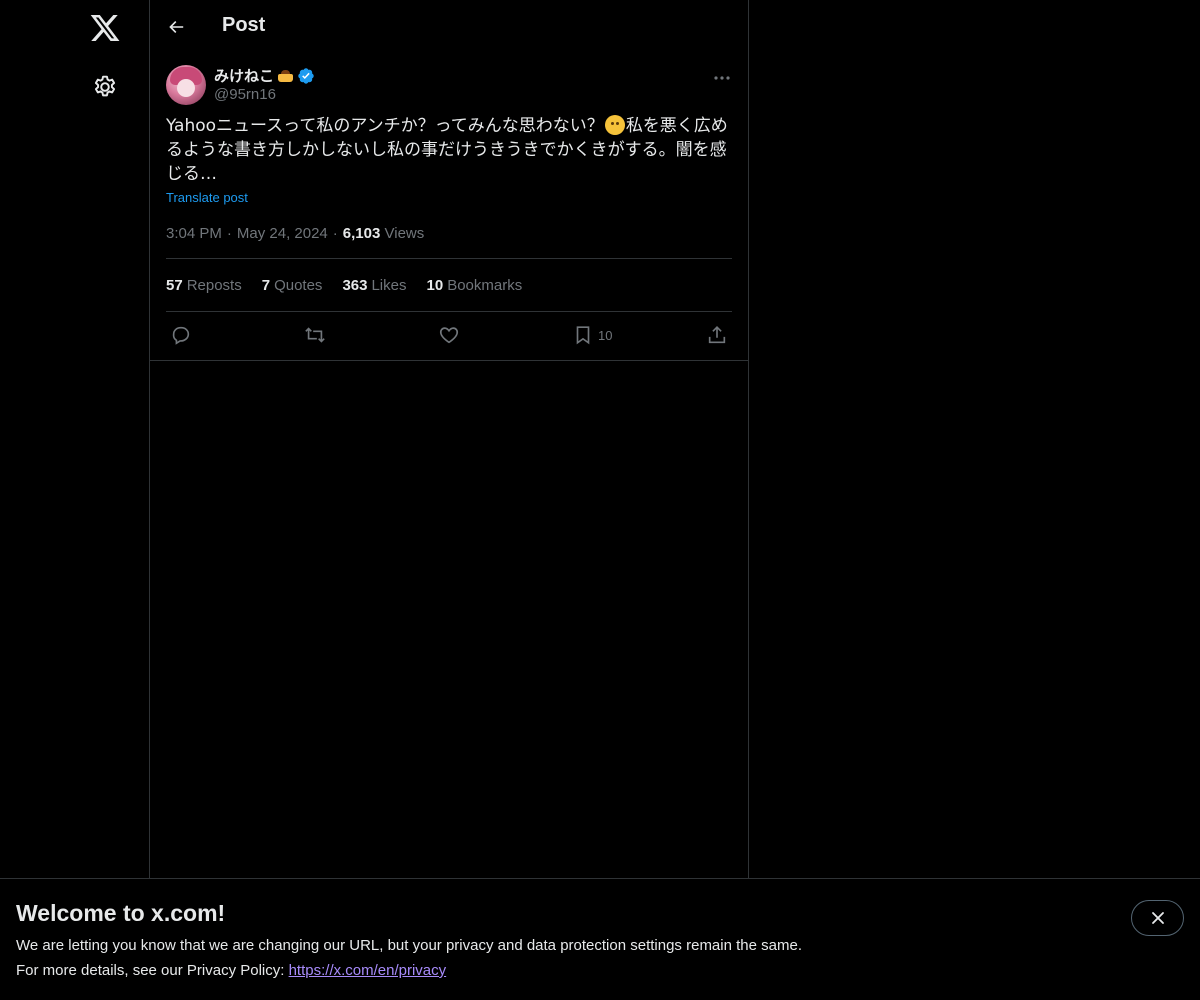  What do you see at coordinates (404, 233) in the screenshot?
I see `views-label: Views` at bounding box center [404, 233].